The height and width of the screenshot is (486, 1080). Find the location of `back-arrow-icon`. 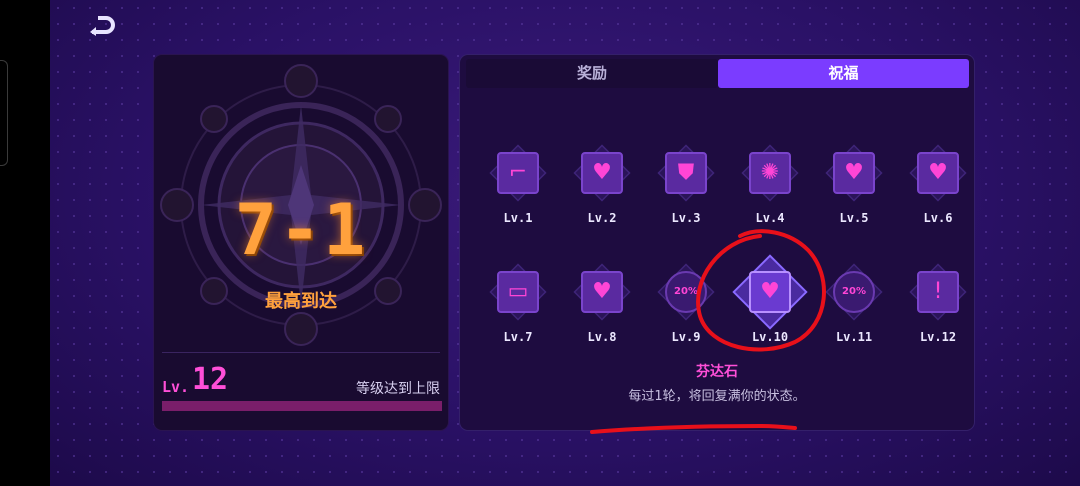

back-arrow-icon is located at coordinates (102, 26).